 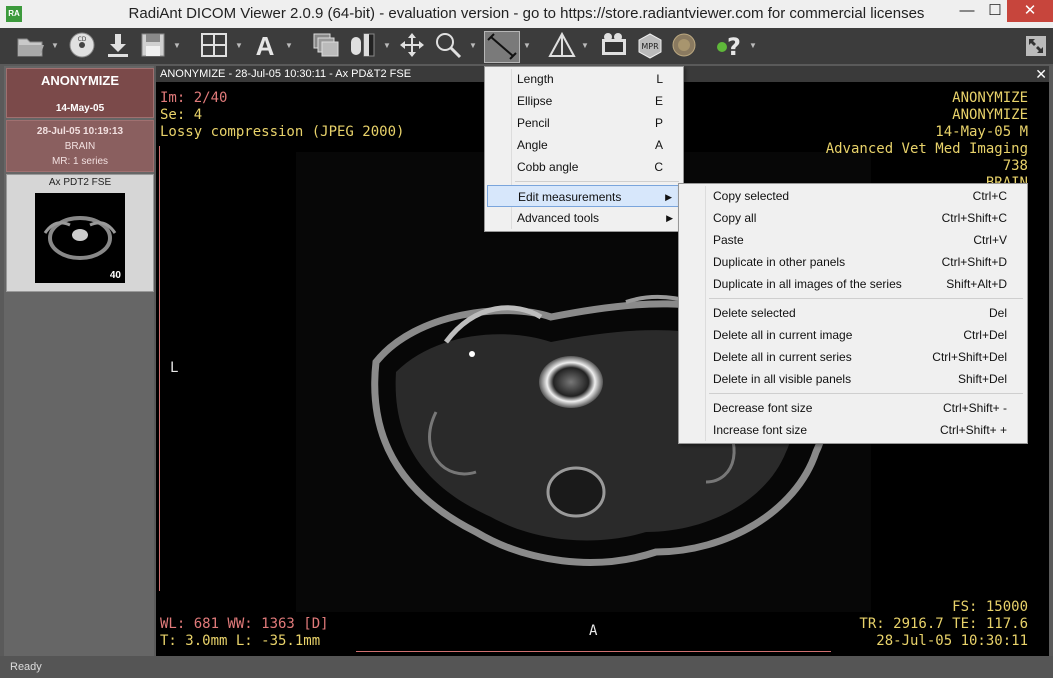 What do you see at coordinates (412, 46) in the screenshot?
I see `pan-icon` at bounding box center [412, 46].